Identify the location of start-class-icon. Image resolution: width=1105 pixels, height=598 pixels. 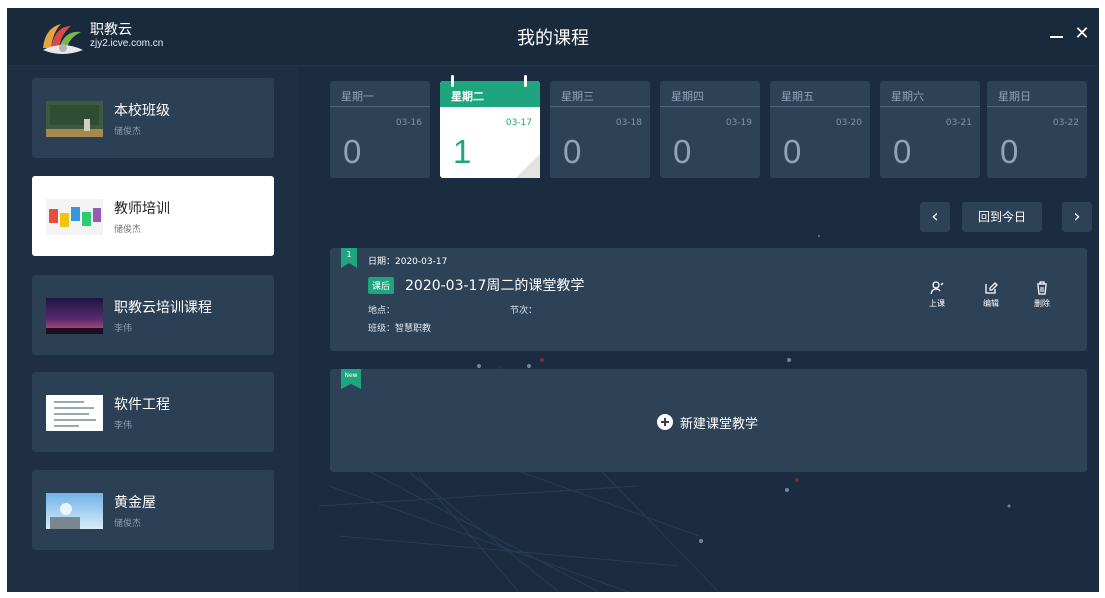
(937, 288).